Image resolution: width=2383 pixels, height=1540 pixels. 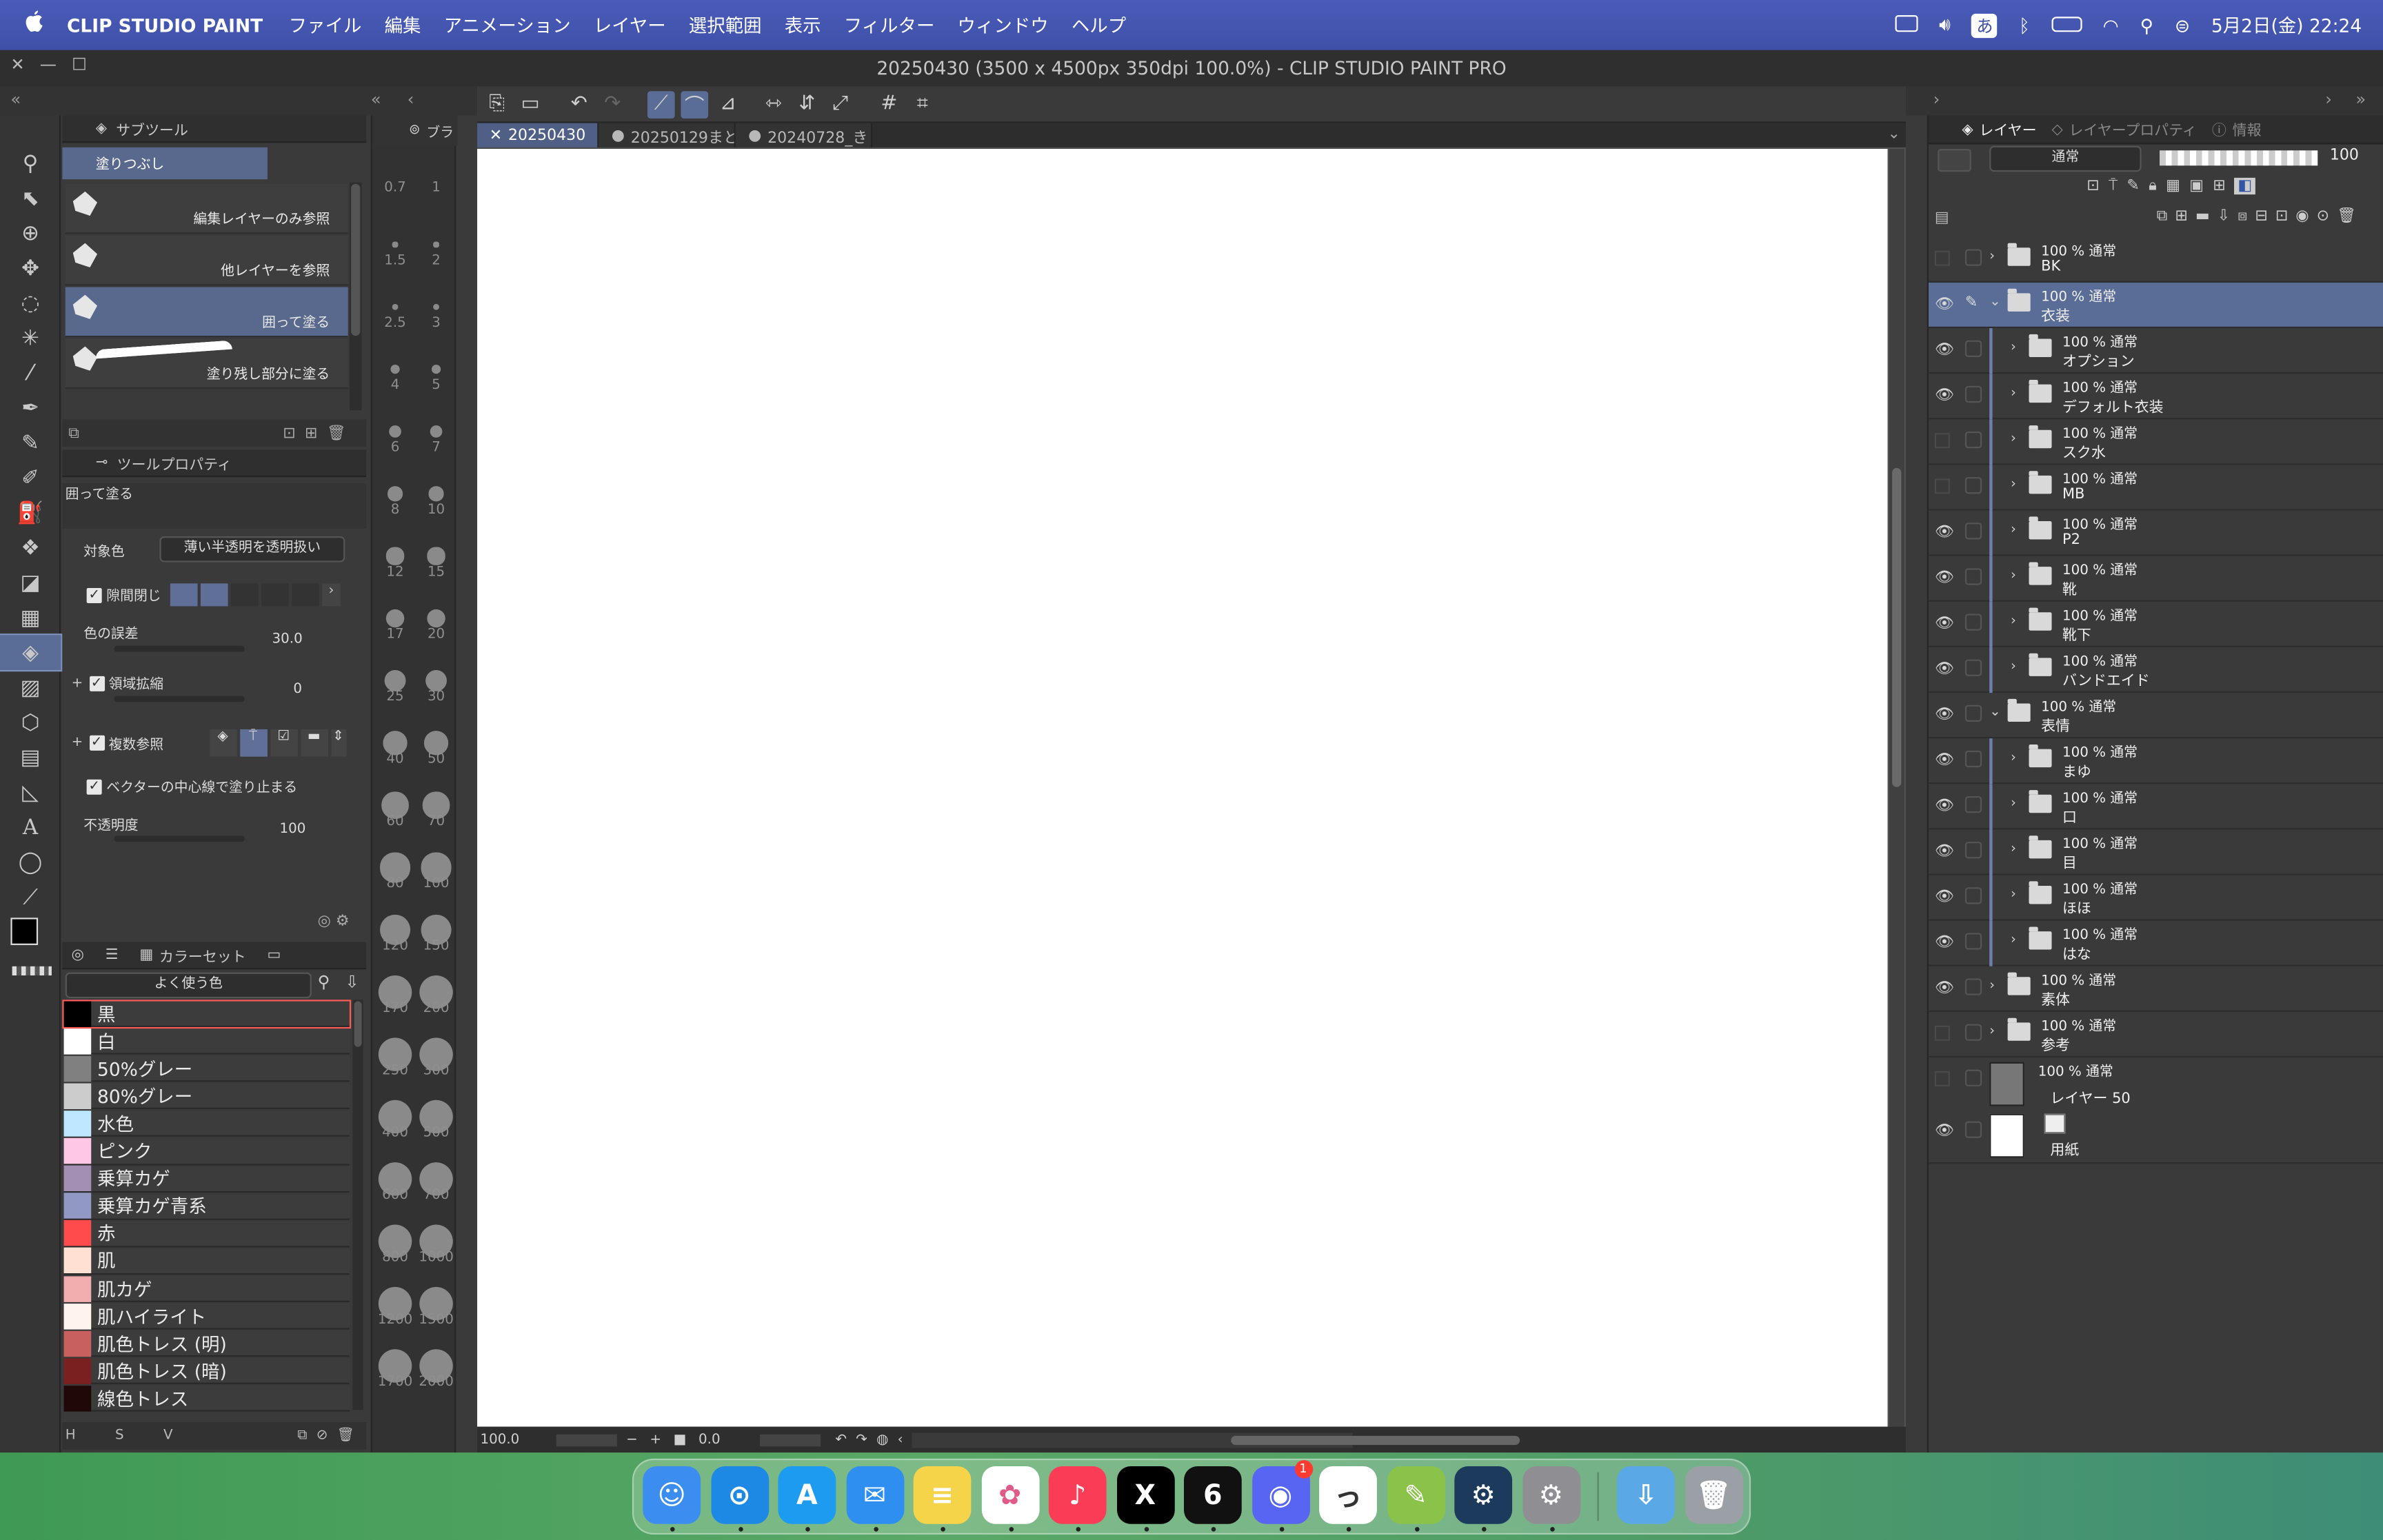 What do you see at coordinates (206, 209) in the screenshot?
I see `subtool-item: 編集レイヤーのみ参照` at bounding box center [206, 209].